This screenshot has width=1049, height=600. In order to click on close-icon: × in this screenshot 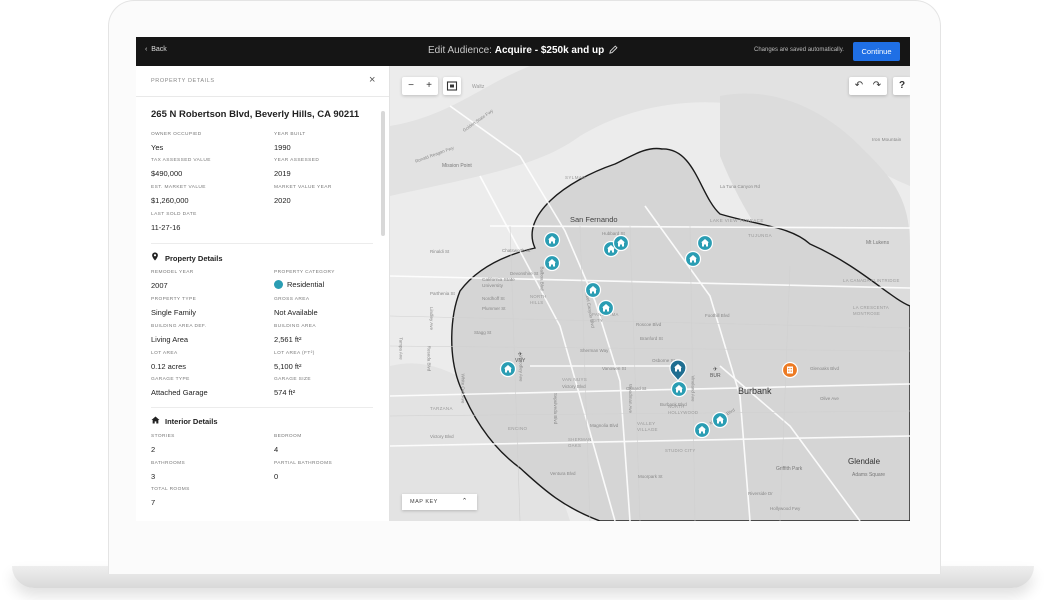, I will do `click(372, 80)`.